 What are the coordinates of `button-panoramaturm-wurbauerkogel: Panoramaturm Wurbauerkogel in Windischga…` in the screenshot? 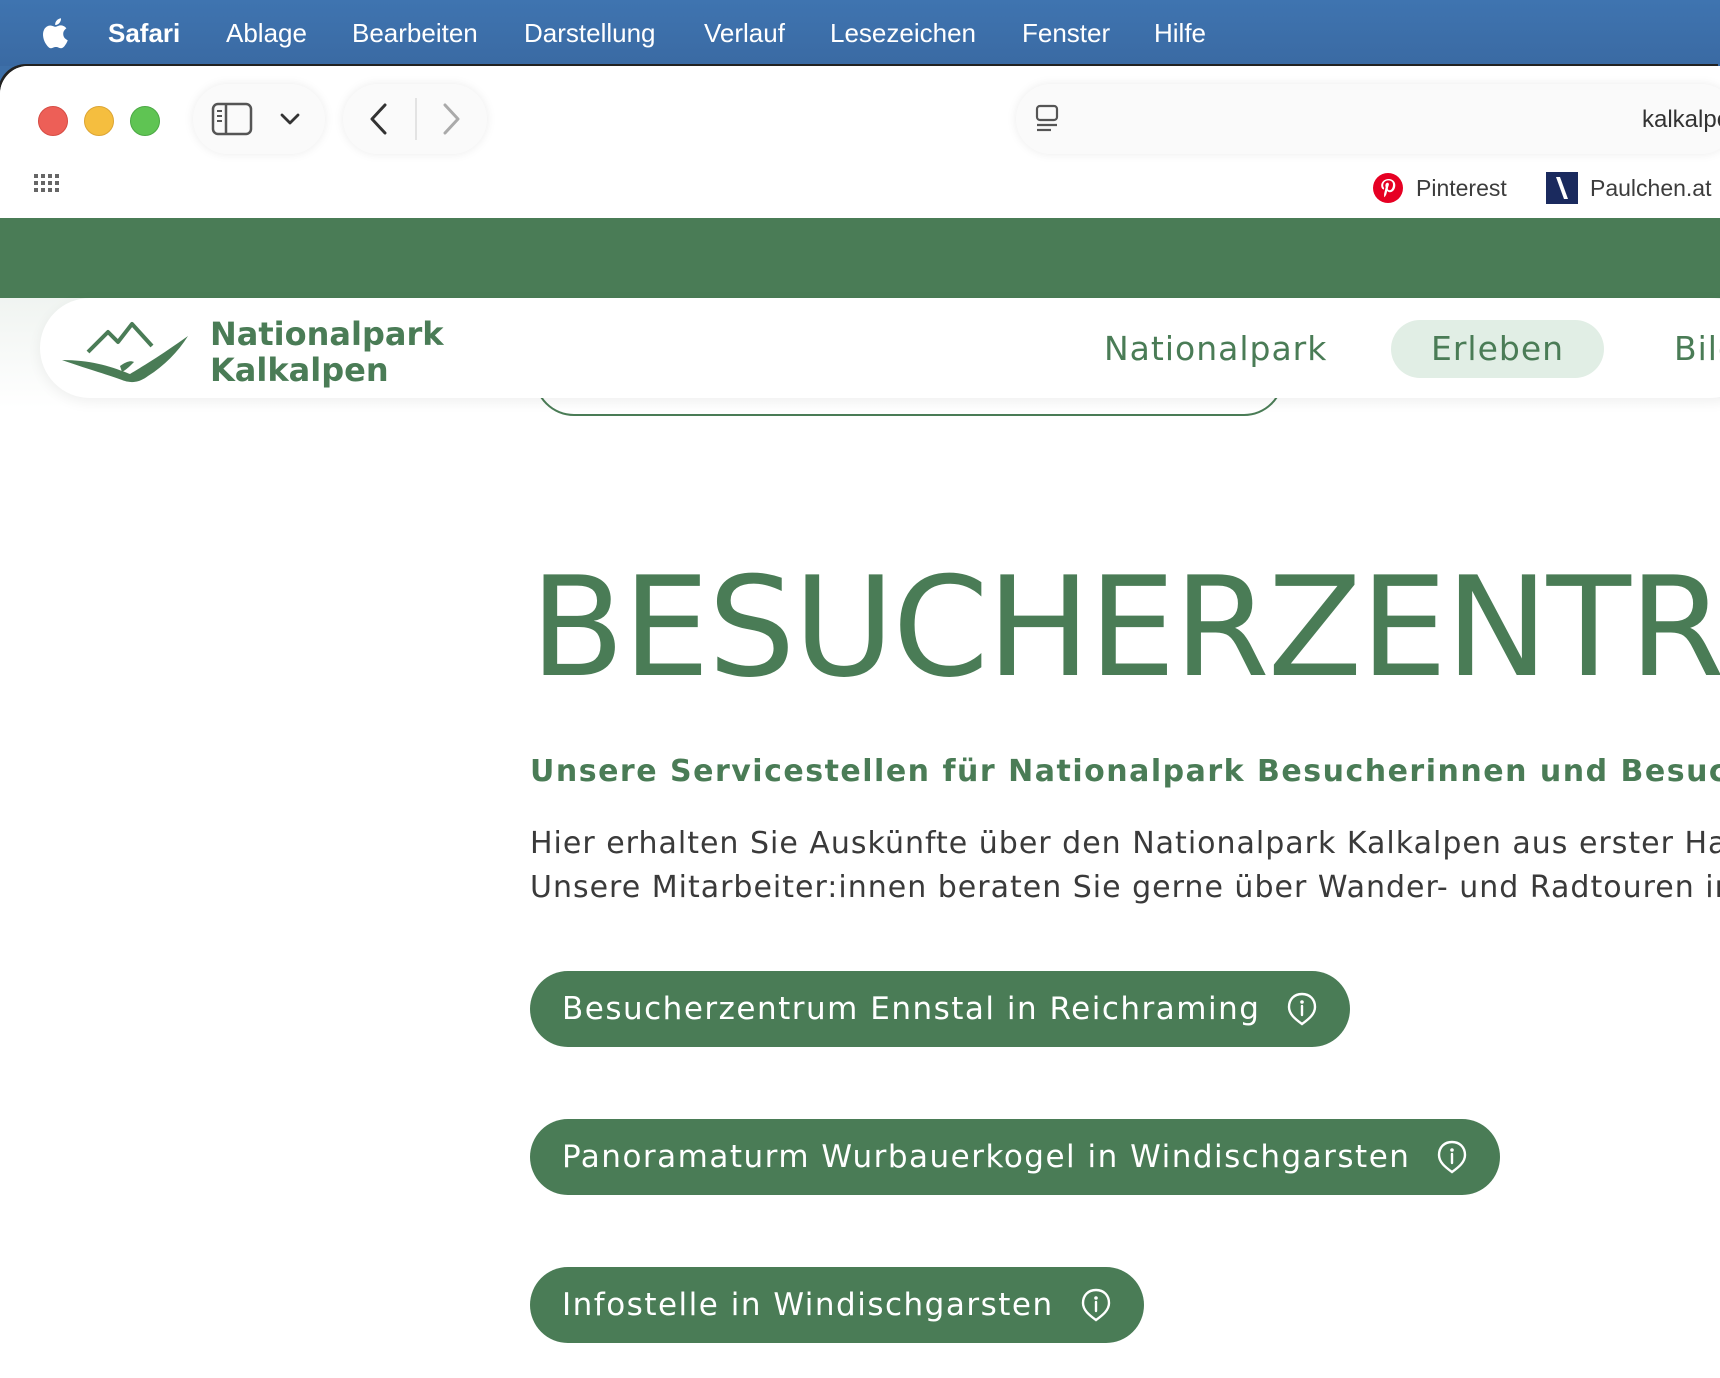 It's located at (1015, 1157).